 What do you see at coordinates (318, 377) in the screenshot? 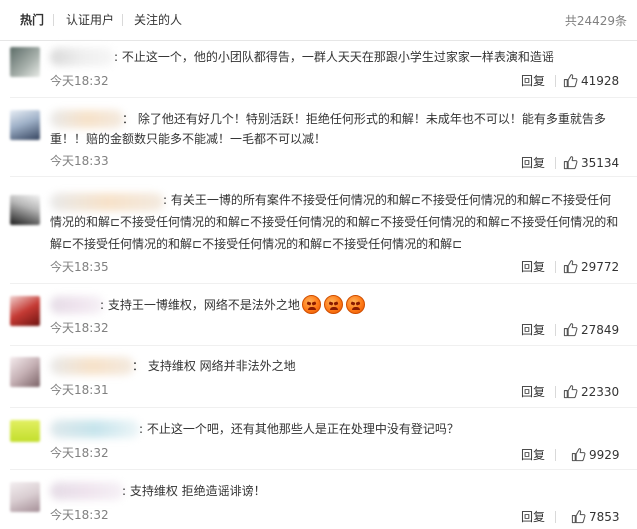
I see `comment-item: ： 支持维权 网络并非法外之地 今天18:31 回复 22330` at bounding box center [318, 377].